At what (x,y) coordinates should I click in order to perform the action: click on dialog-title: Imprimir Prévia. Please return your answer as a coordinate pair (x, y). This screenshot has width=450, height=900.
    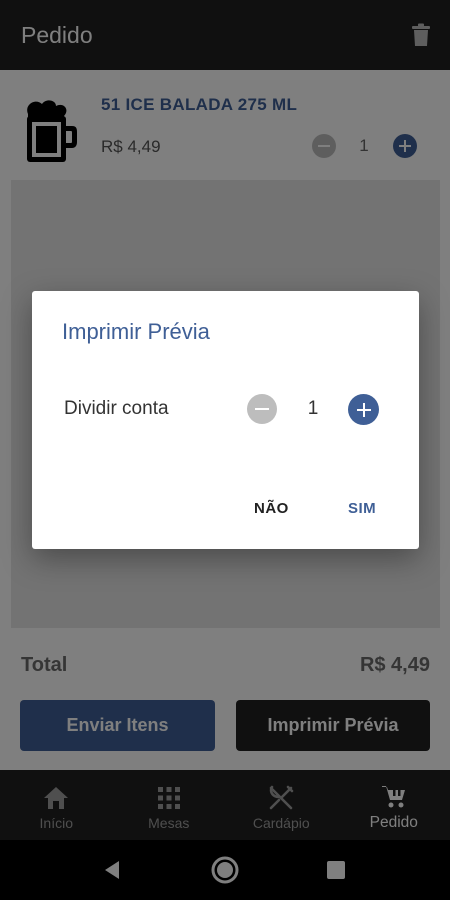
    Looking at the image, I should click on (136, 331).